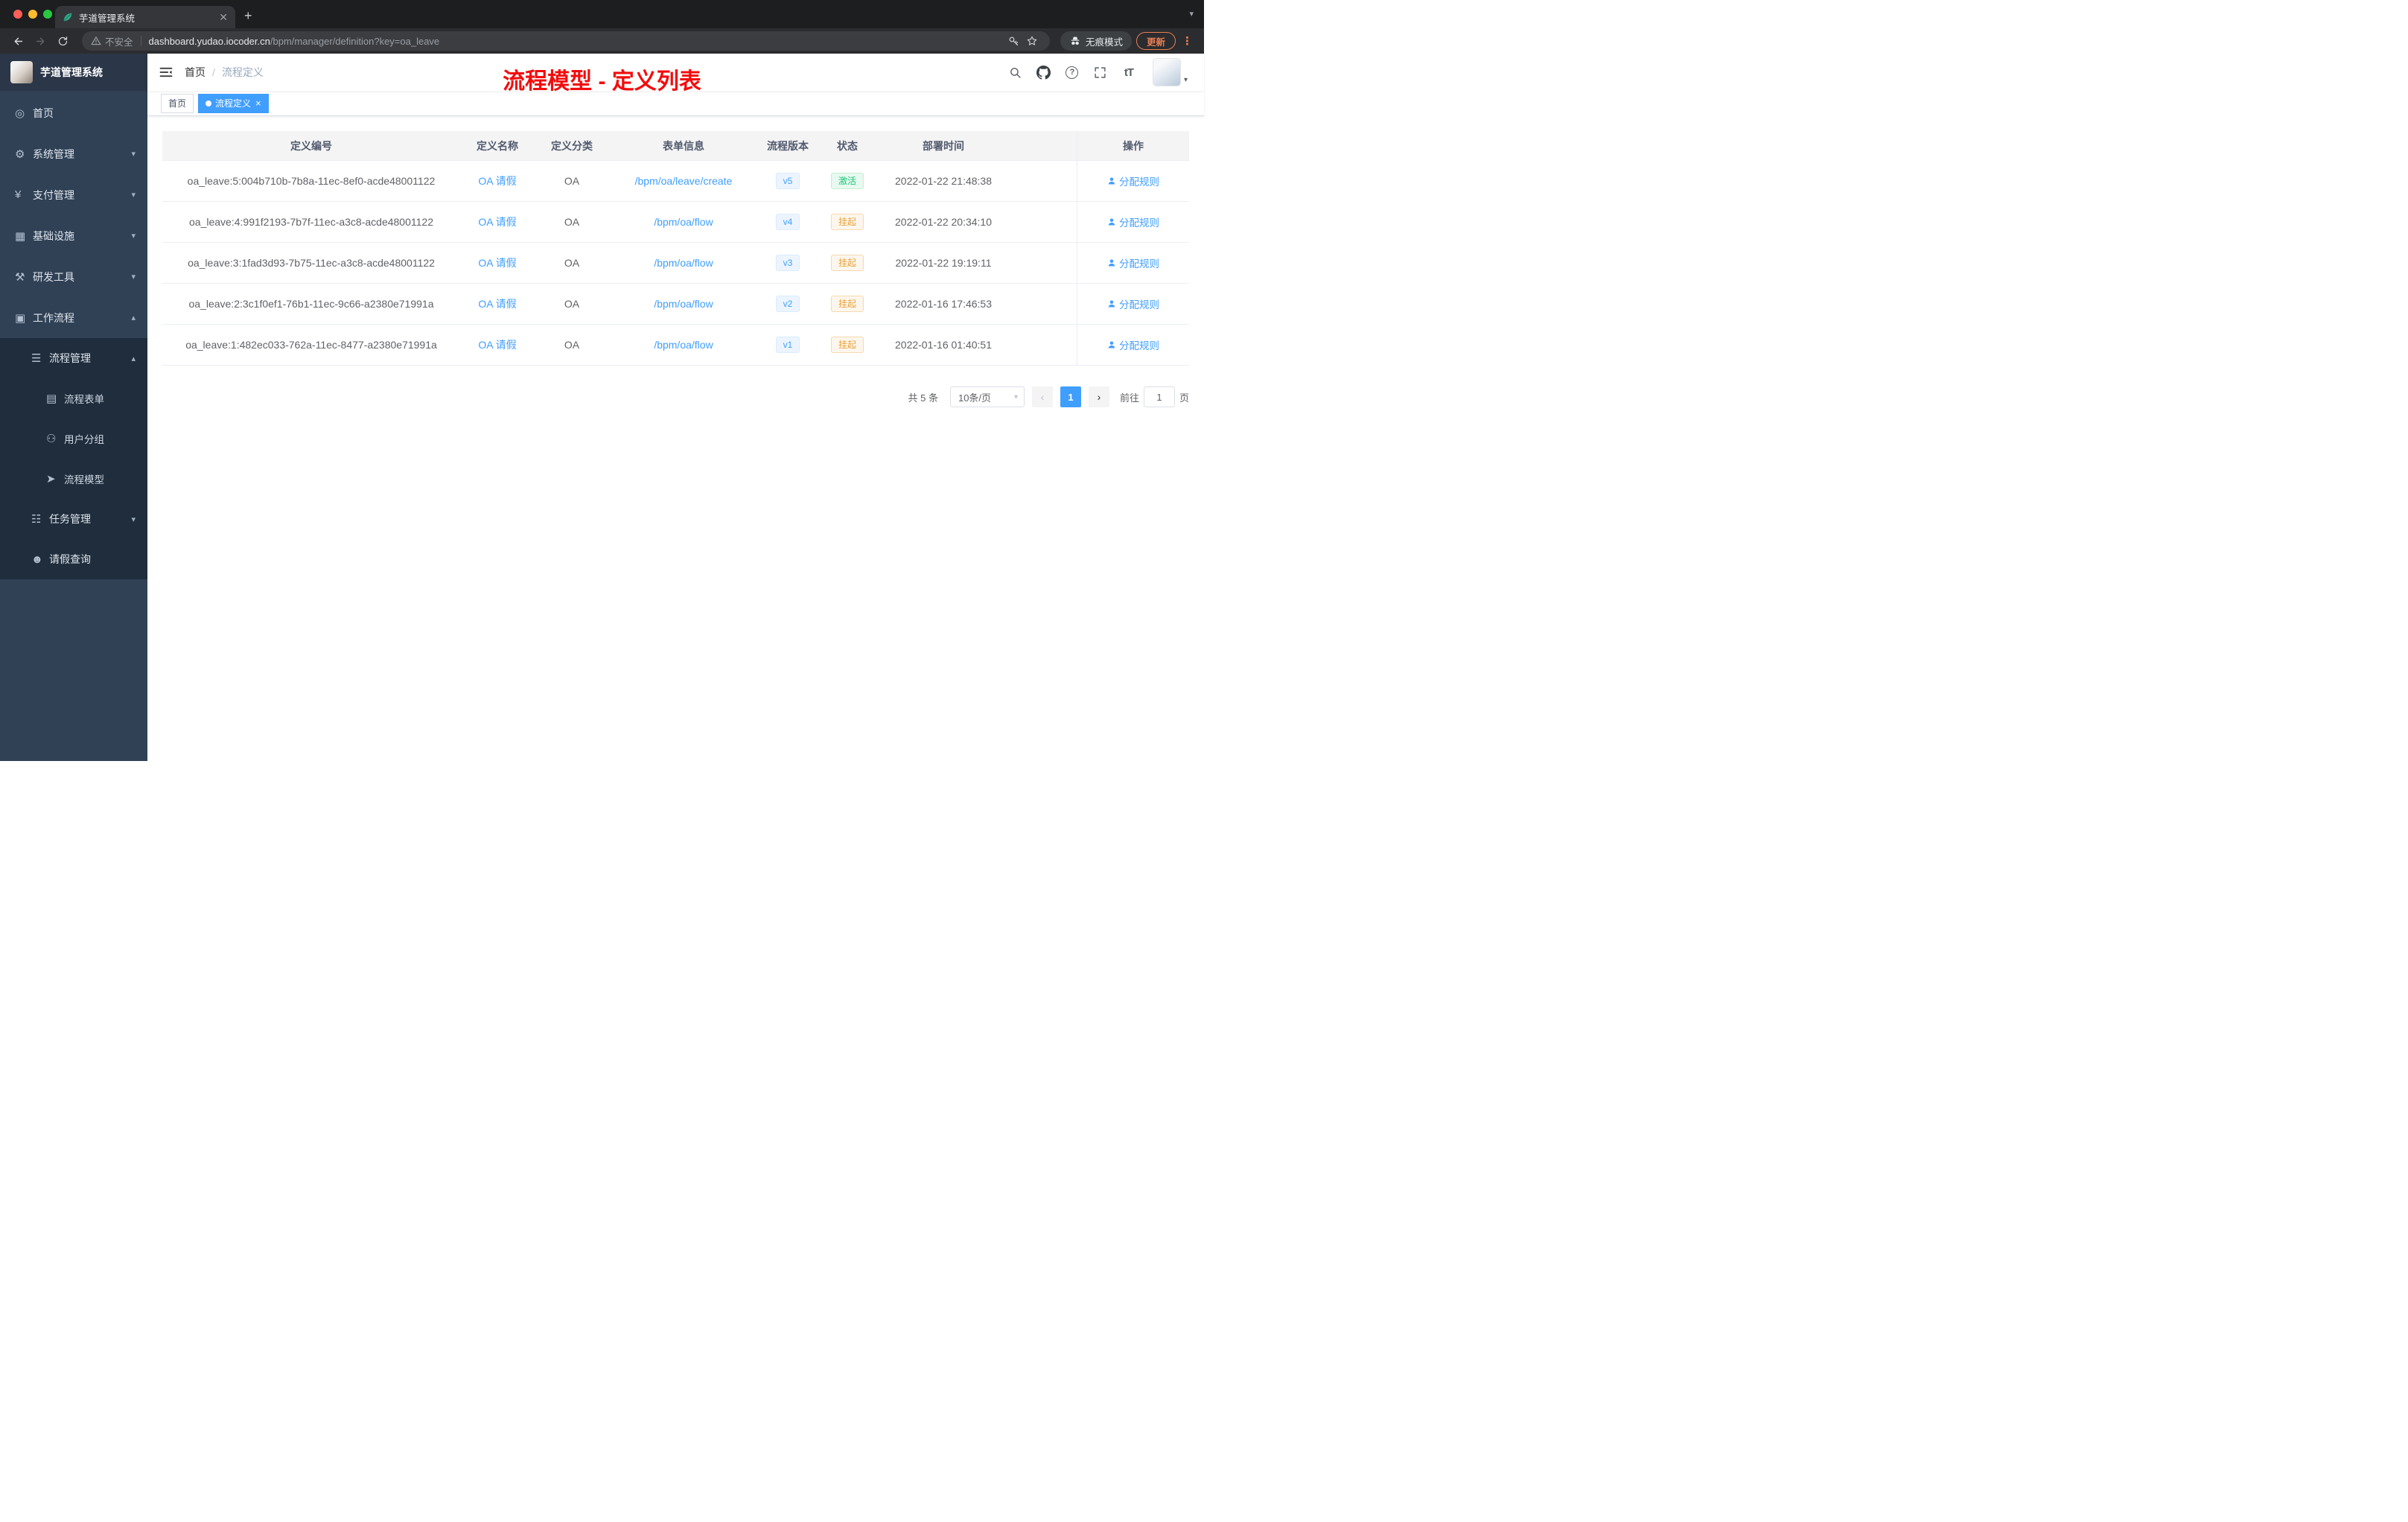 The image size is (2408, 1522). I want to click on active-dot-icon, so click(209, 103).